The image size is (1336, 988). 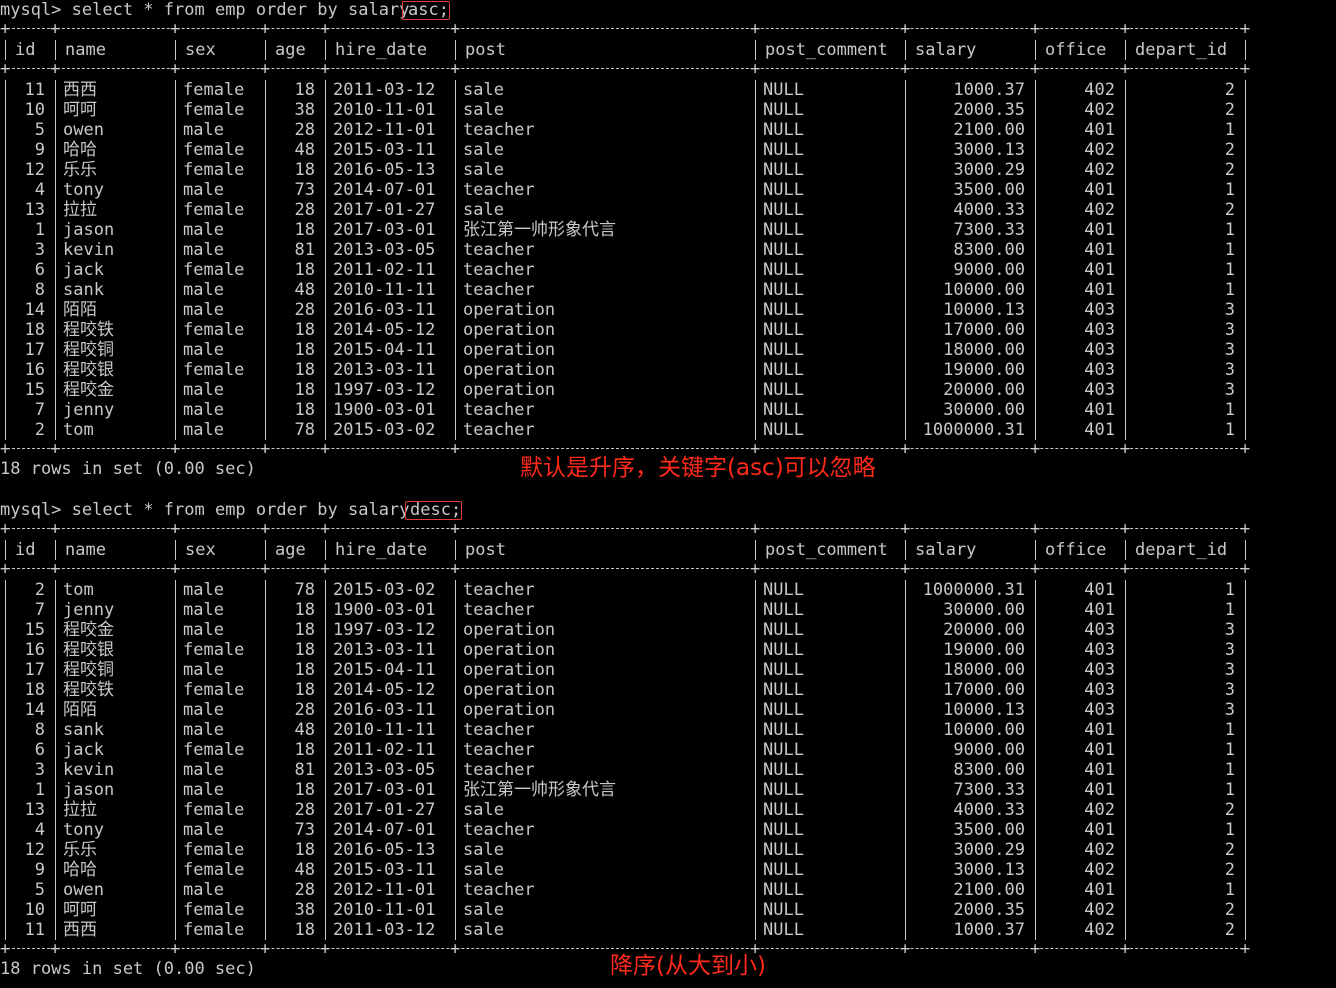 I want to click on table-cell-depart-id: 1, so click(x=1229, y=830).